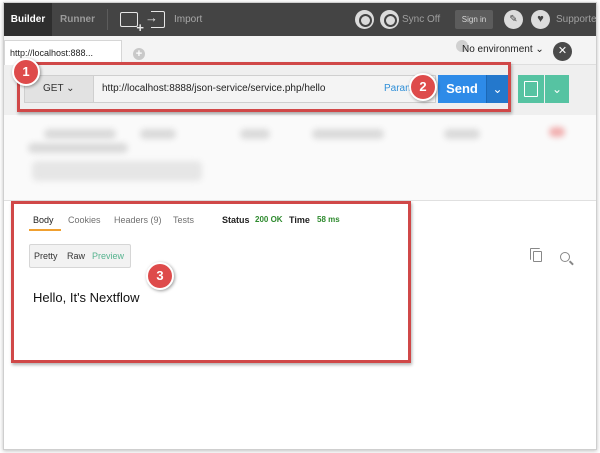 This screenshot has width=600, height=453. What do you see at coordinates (562, 51) in the screenshot?
I see `environment-quick-look-icon: ✕` at bounding box center [562, 51].